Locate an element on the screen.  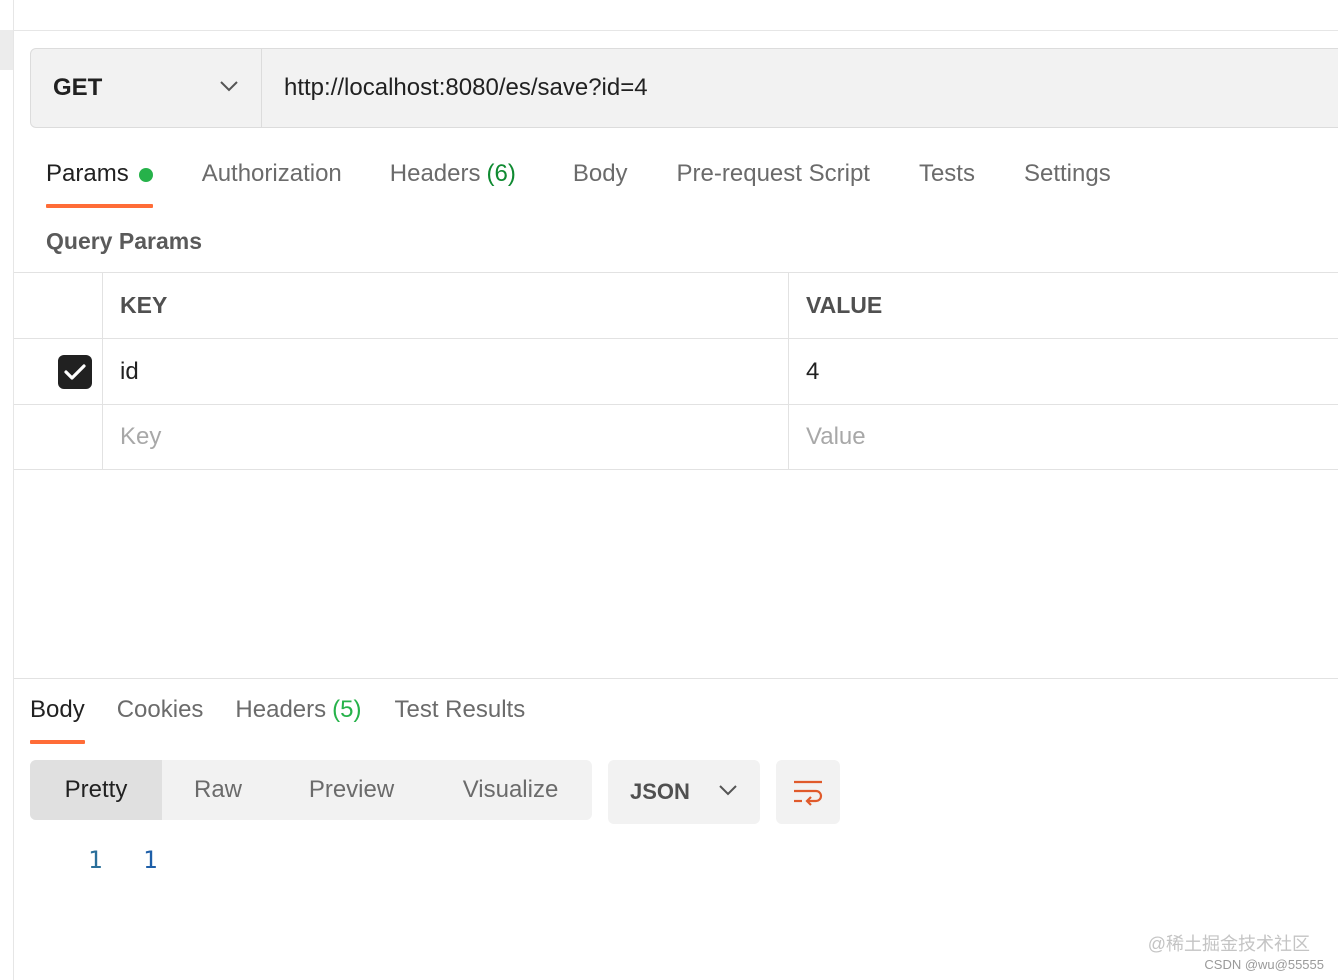
table-row: id 4 is located at coordinates (676, 371).